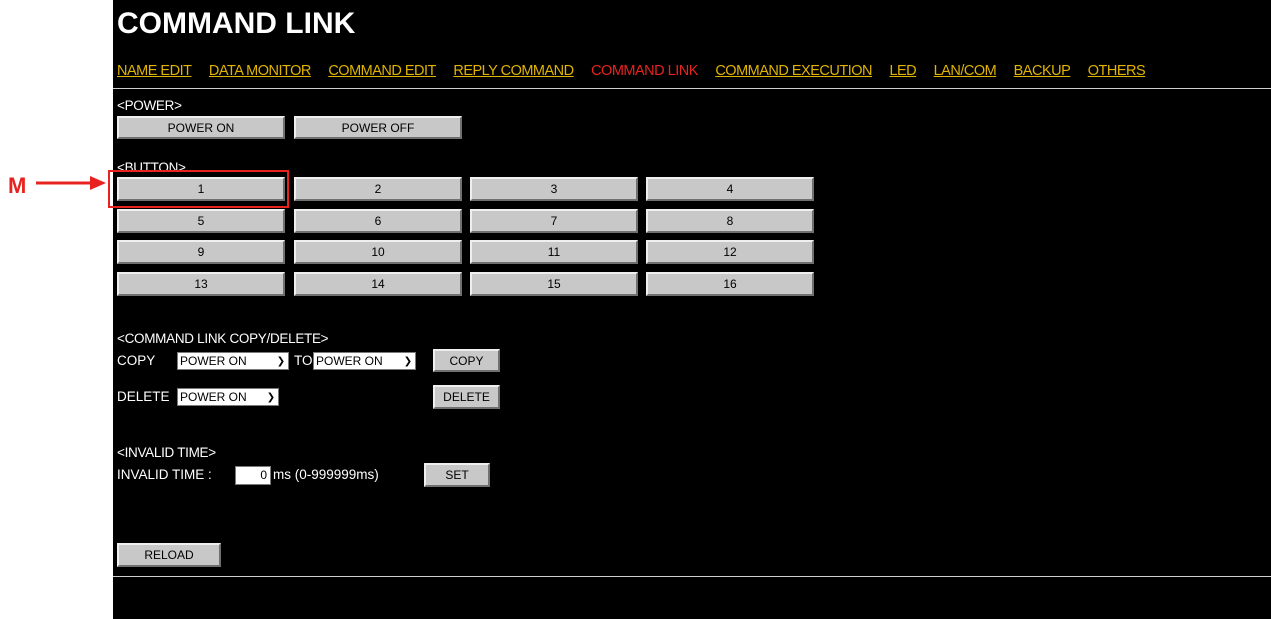  Describe the element at coordinates (554, 221) in the screenshot. I see `button-7: 7` at that location.